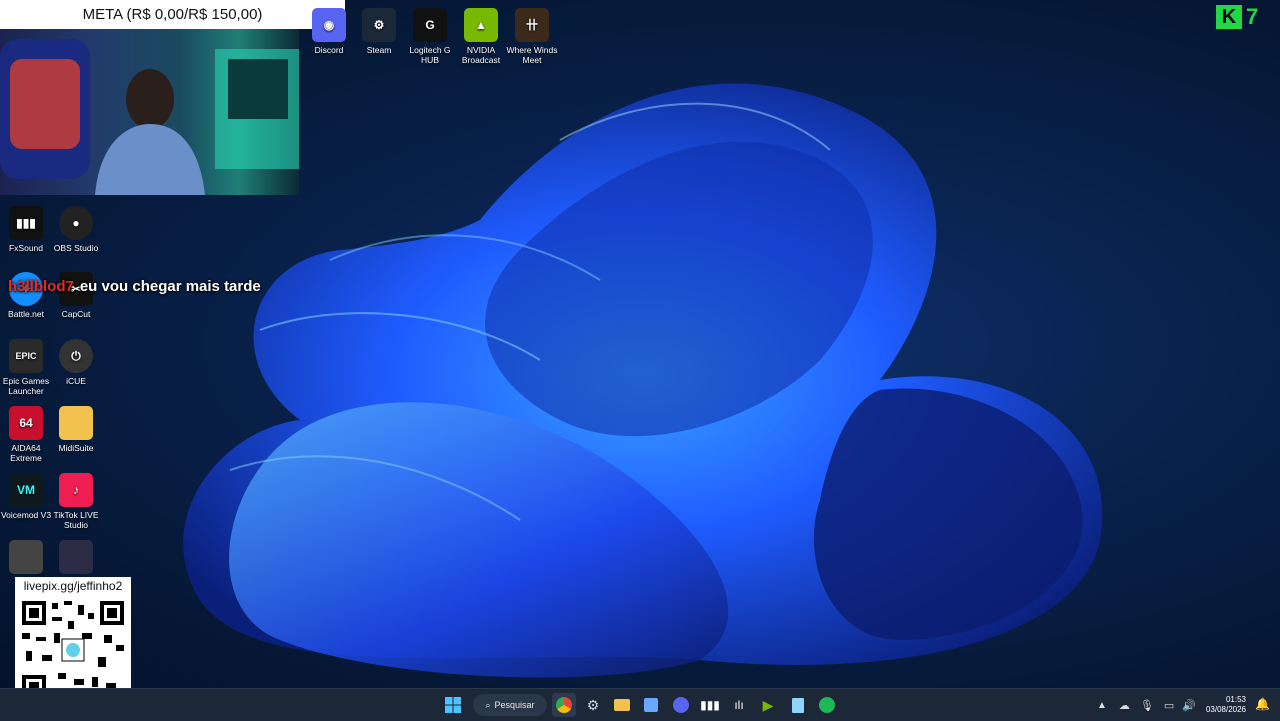 The width and height of the screenshot is (1280, 721). I want to click on voicemod-icon: VM, so click(26, 490).